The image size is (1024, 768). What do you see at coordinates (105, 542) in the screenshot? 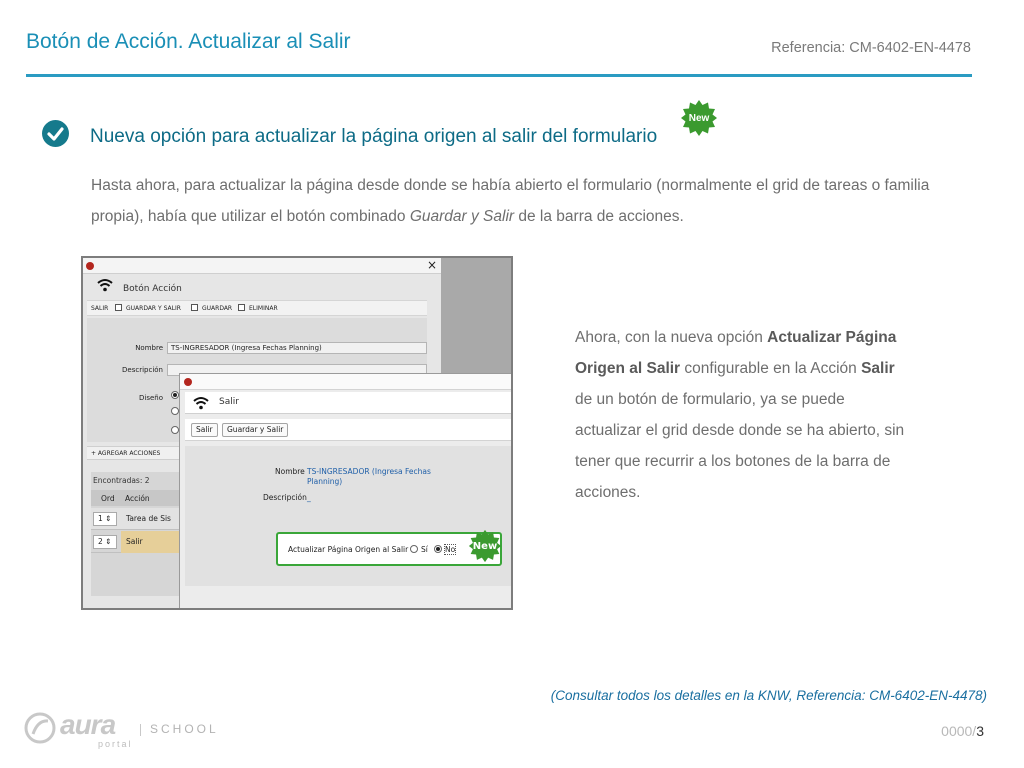
I see `row-order-stepper: 2 ⇕` at bounding box center [105, 542].